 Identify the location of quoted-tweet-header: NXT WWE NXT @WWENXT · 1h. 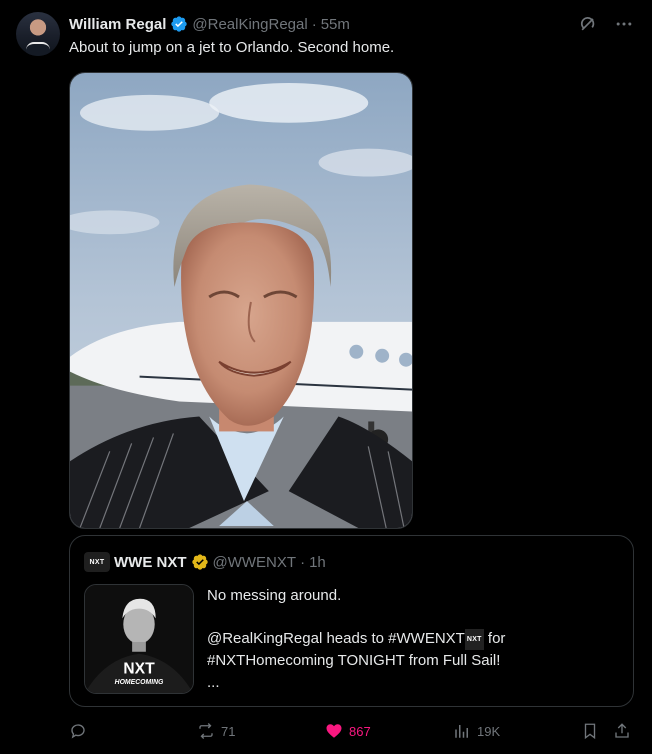
(205, 562).